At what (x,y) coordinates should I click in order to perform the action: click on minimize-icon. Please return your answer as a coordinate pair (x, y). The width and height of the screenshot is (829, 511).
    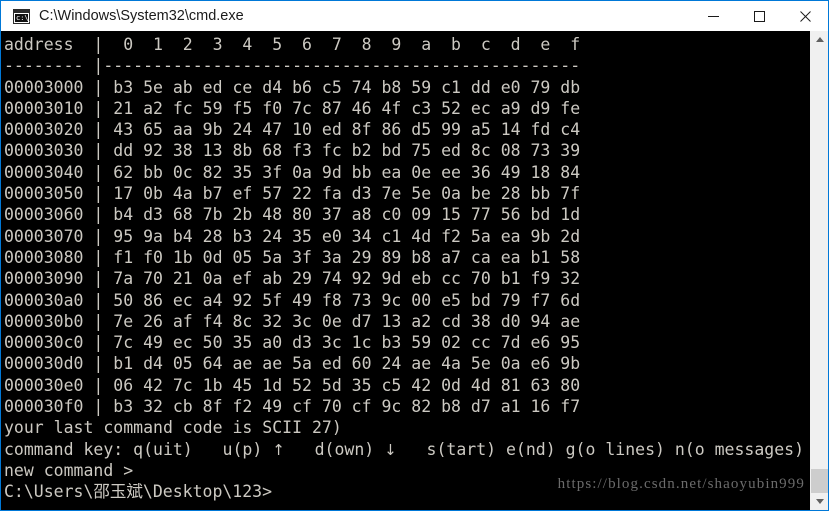
    Looking at the image, I should click on (713, 16).